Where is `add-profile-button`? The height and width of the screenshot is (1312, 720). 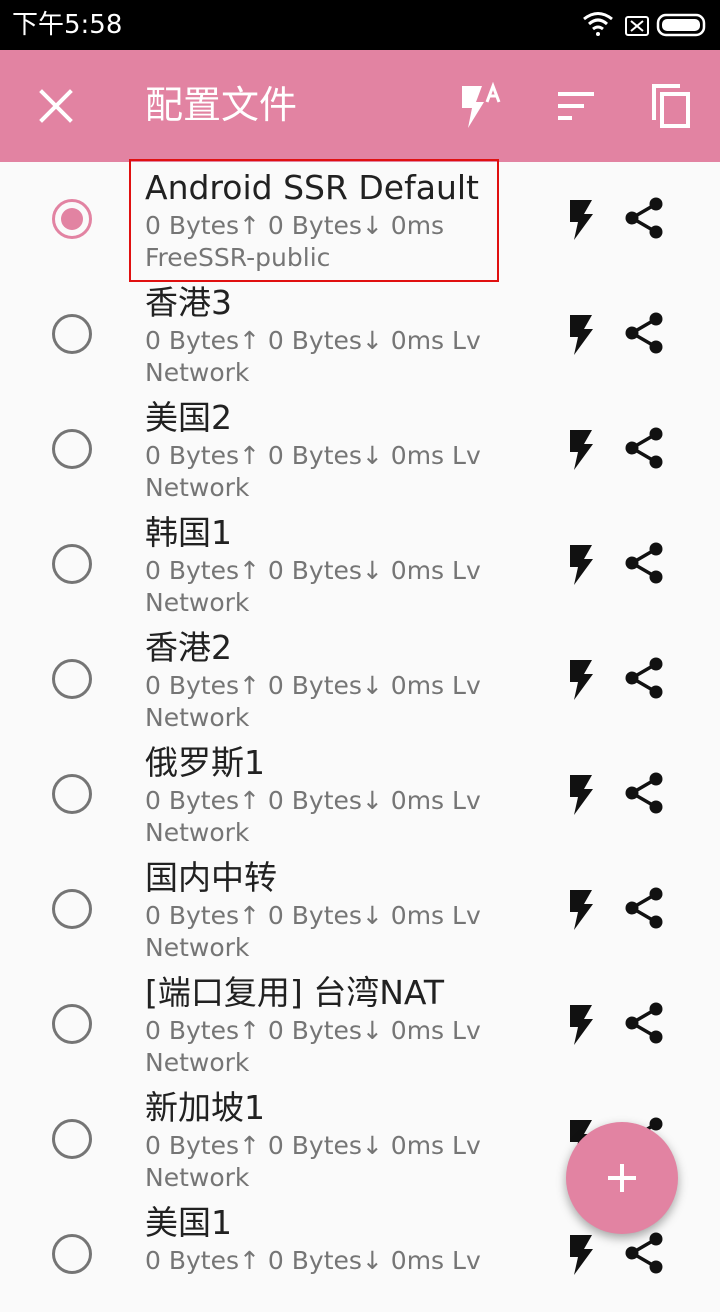 add-profile-button is located at coordinates (622, 1178).